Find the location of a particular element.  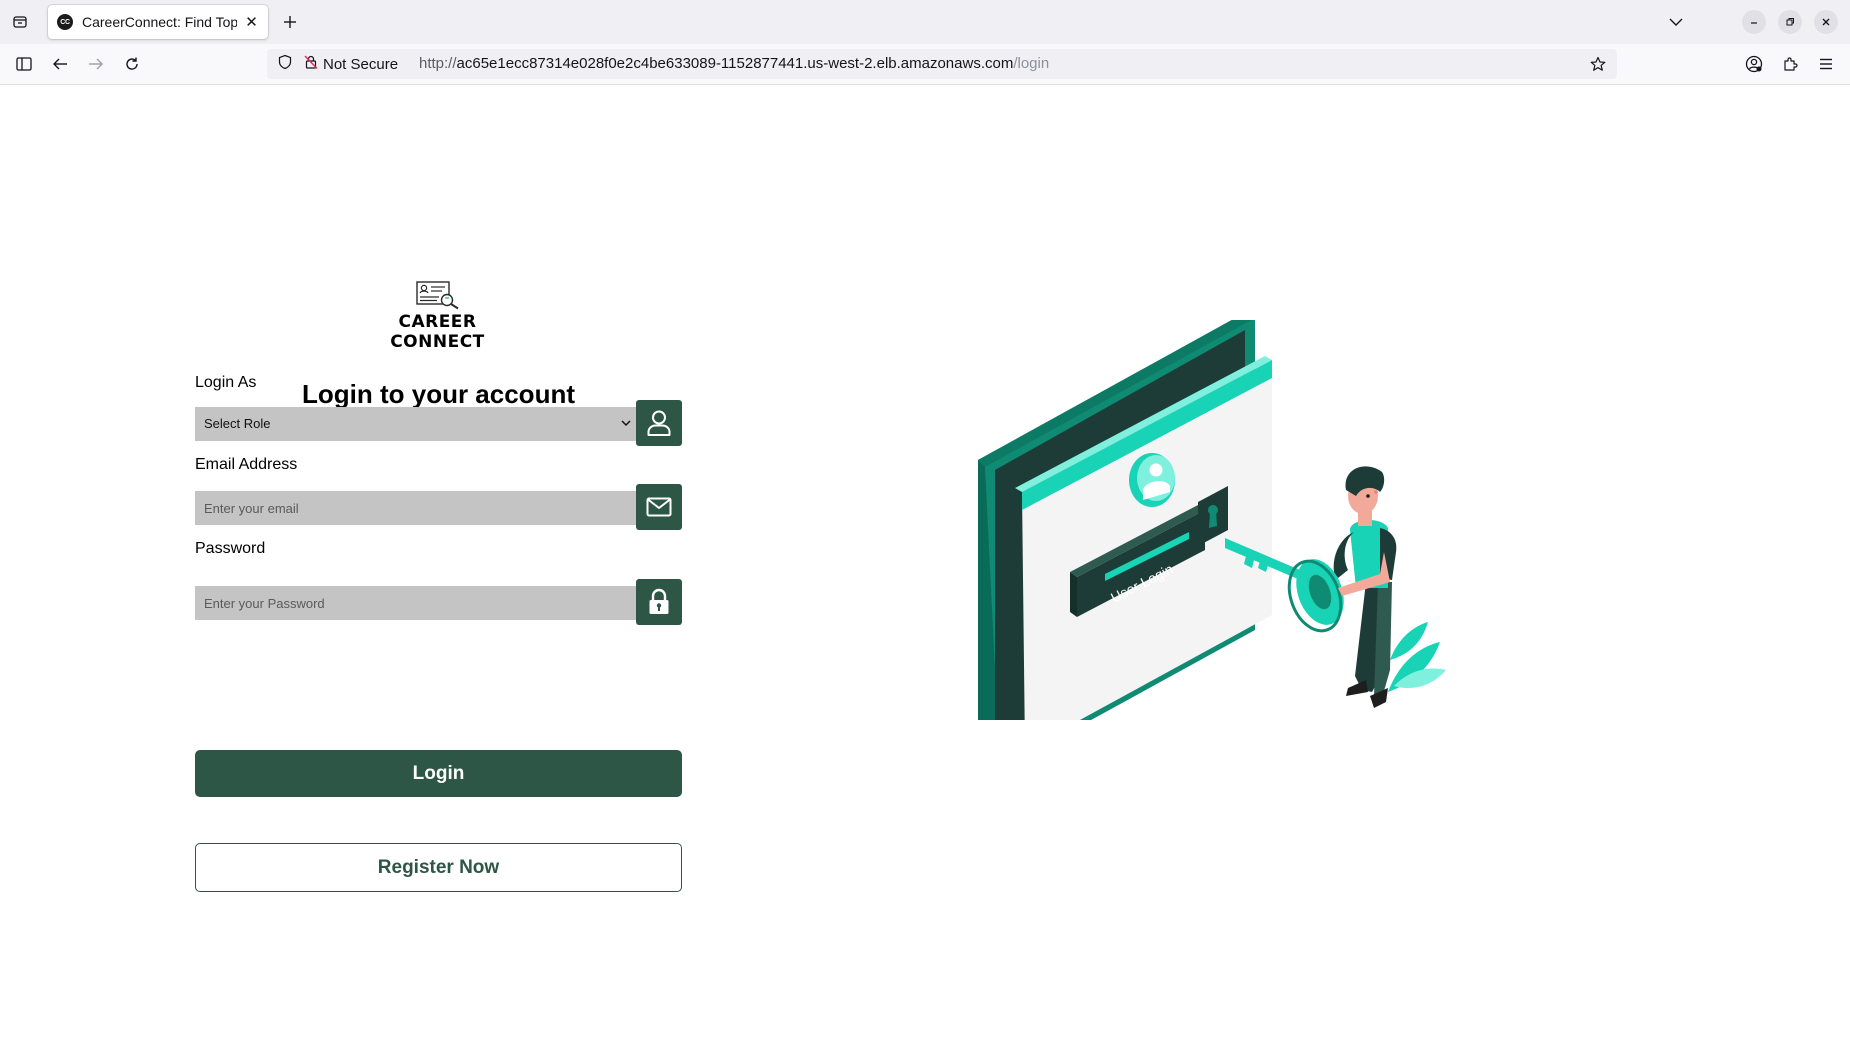

password-label: Password is located at coordinates (230, 548).